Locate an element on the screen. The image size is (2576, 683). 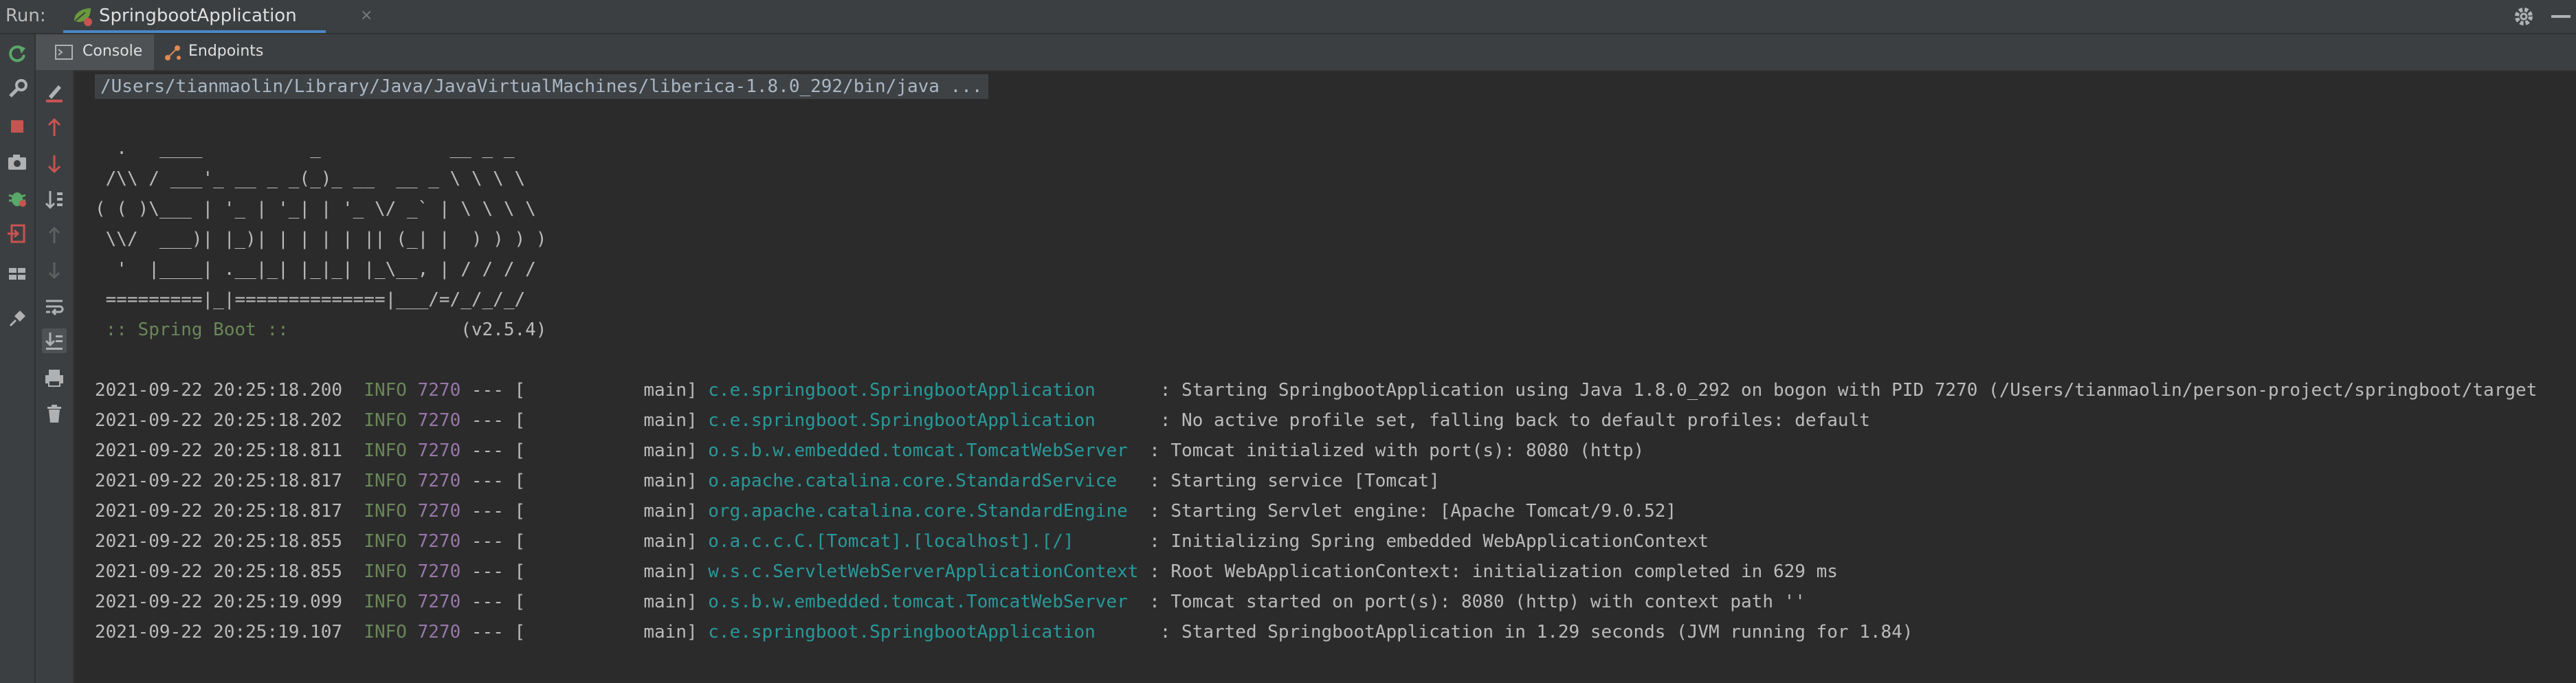
tab-console: Console is located at coordinates (95, 52).